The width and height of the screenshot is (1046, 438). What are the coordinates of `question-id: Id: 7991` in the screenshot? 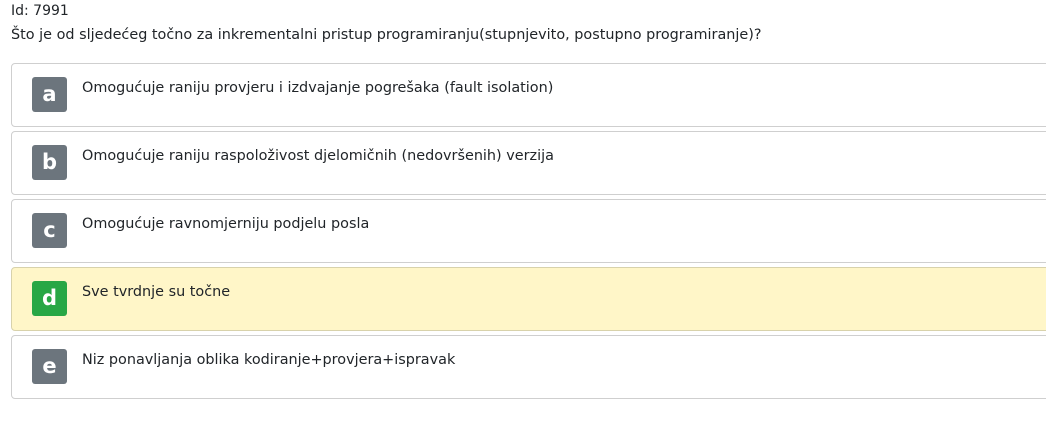 It's located at (40, 11).